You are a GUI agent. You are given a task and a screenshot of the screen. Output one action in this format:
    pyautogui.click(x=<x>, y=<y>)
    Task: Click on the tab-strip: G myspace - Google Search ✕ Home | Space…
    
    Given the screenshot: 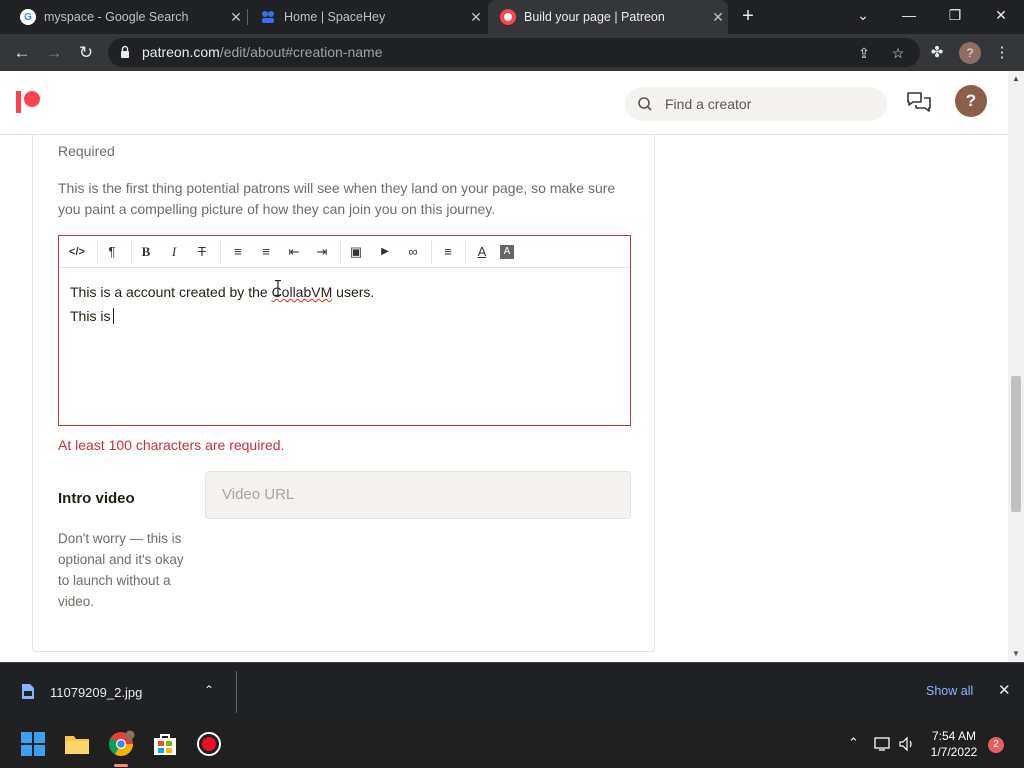 What is the action you would take?
    pyautogui.click(x=512, y=17)
    